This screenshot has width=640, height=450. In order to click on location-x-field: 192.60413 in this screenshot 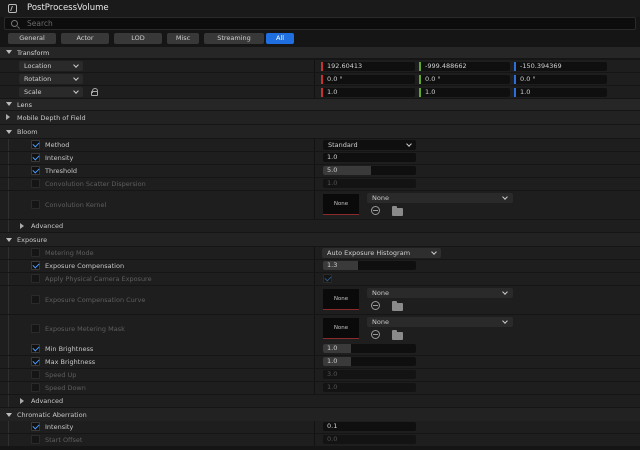, I will do `click(368, 66)`.